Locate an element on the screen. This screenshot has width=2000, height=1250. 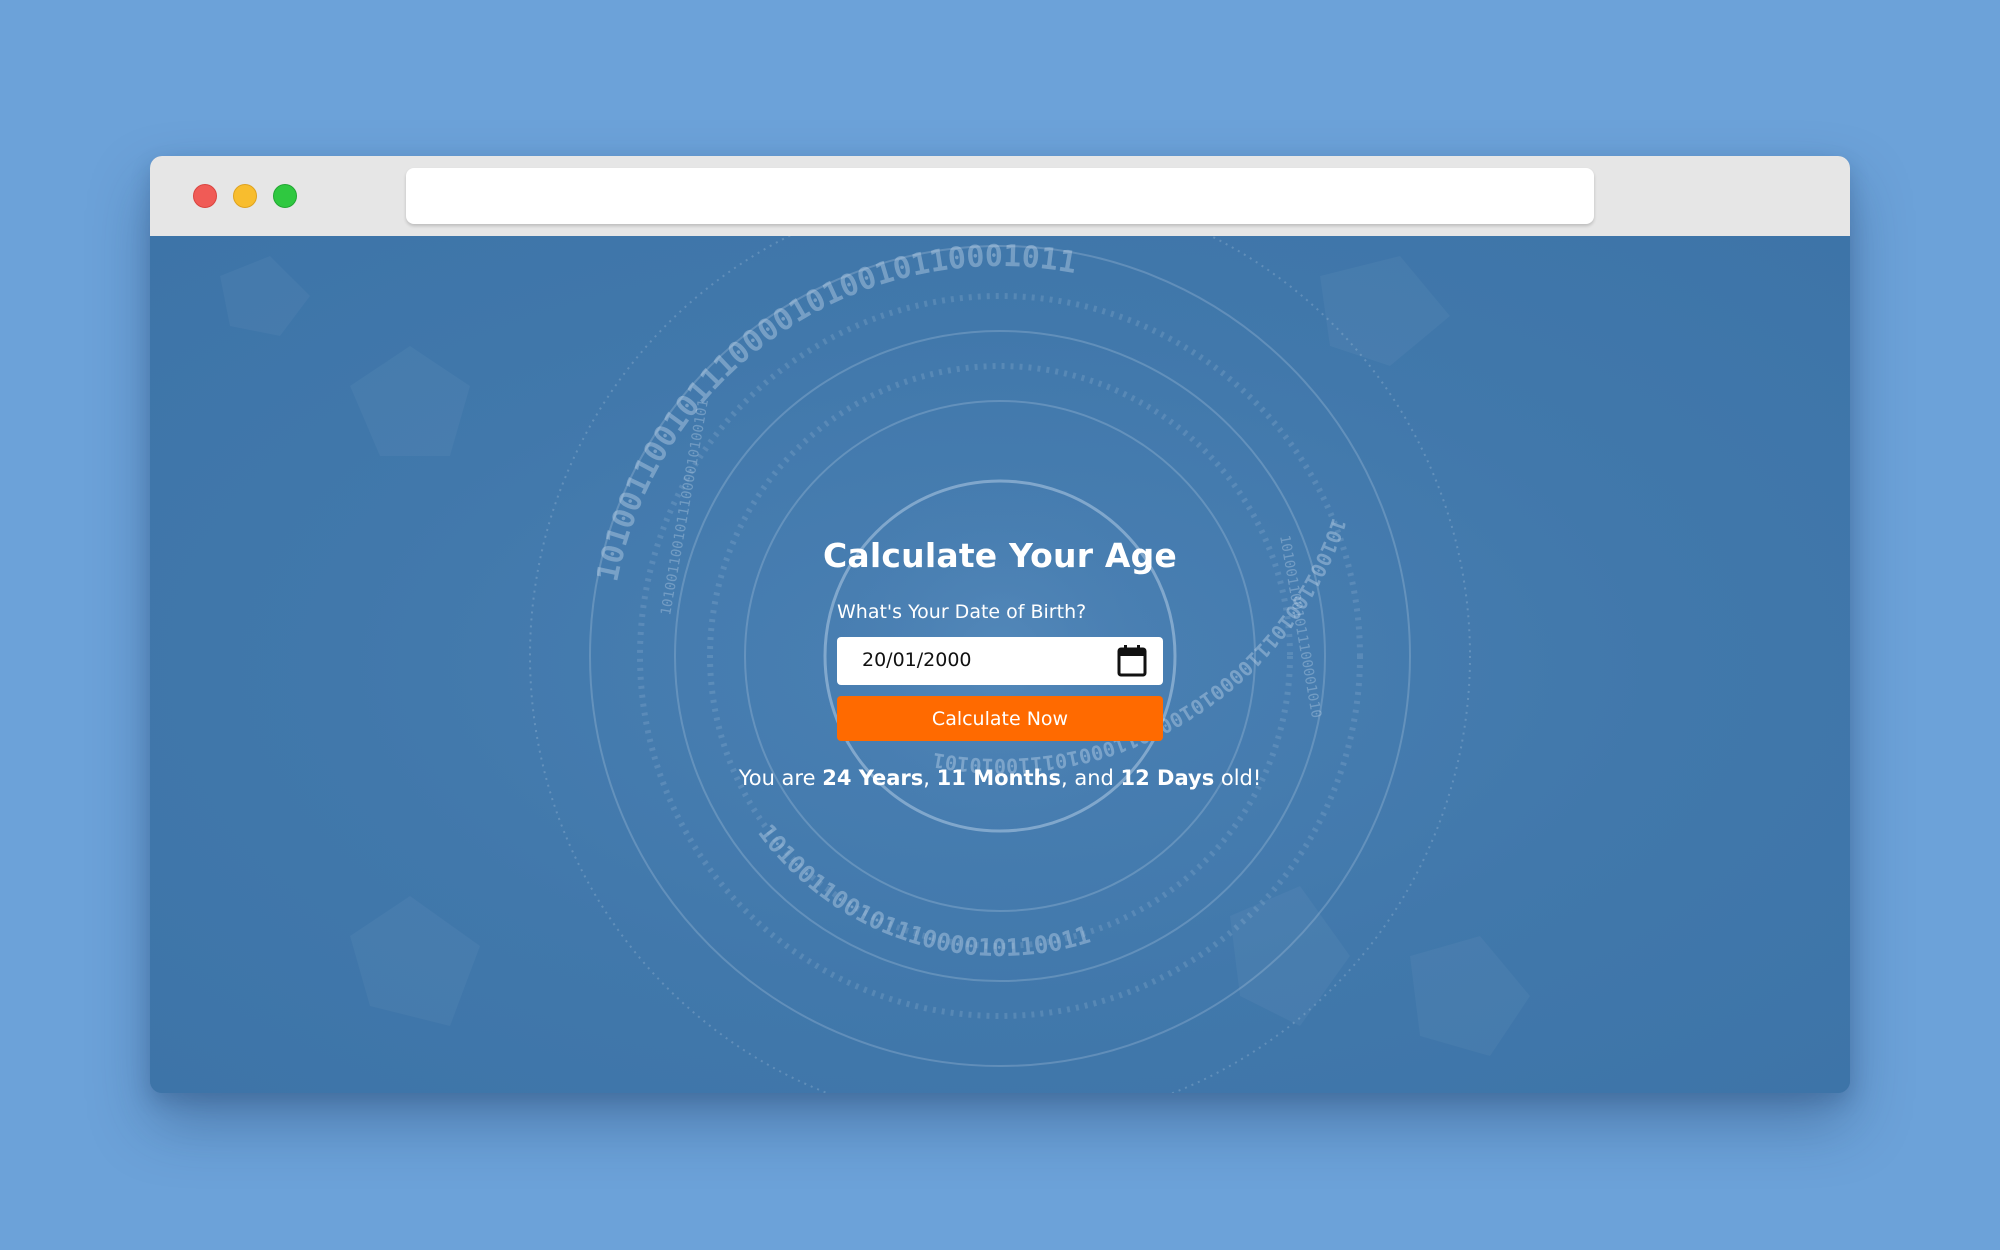
browser-titlebar is located at coordinates (1000, 196).